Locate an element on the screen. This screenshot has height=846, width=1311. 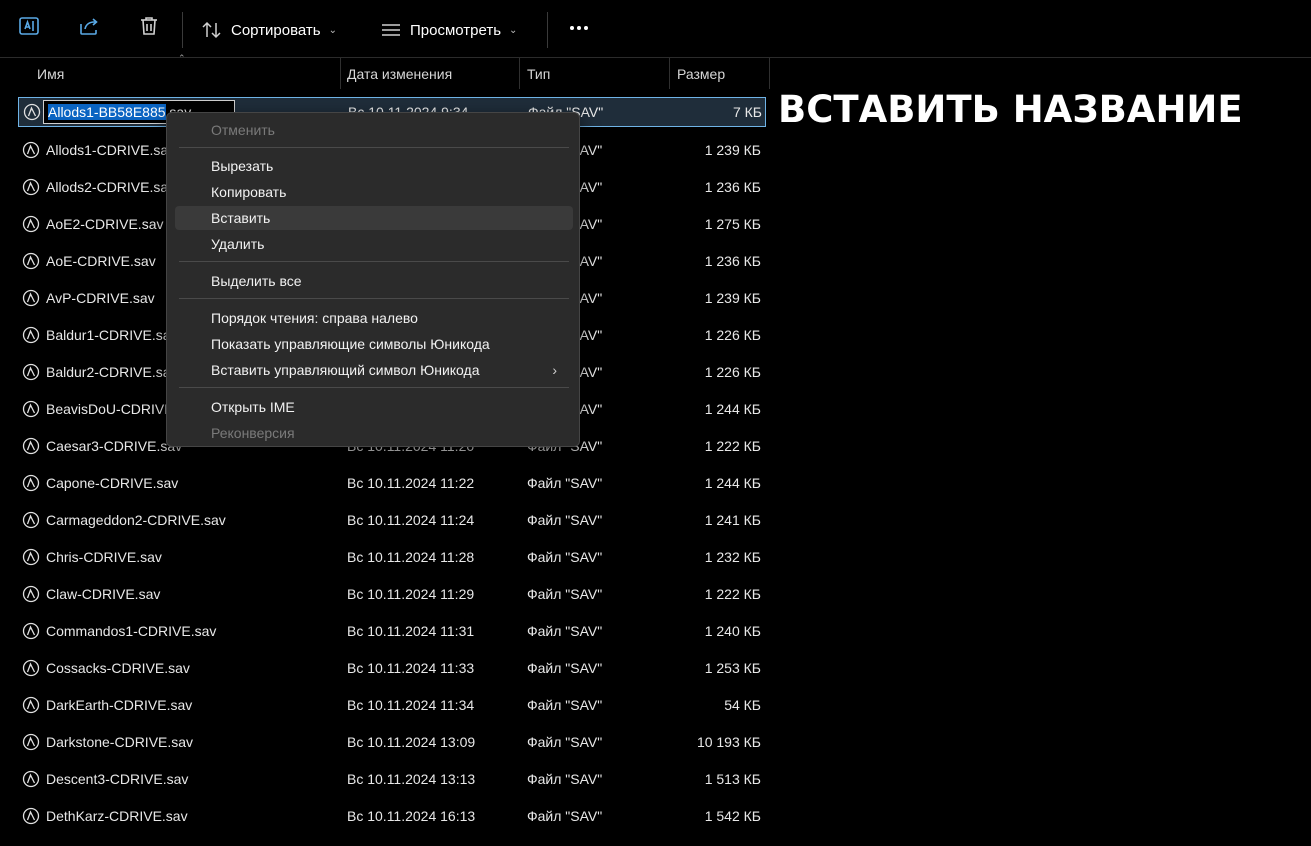
file-size: 7 КБ is located at coordinates (747, 112).